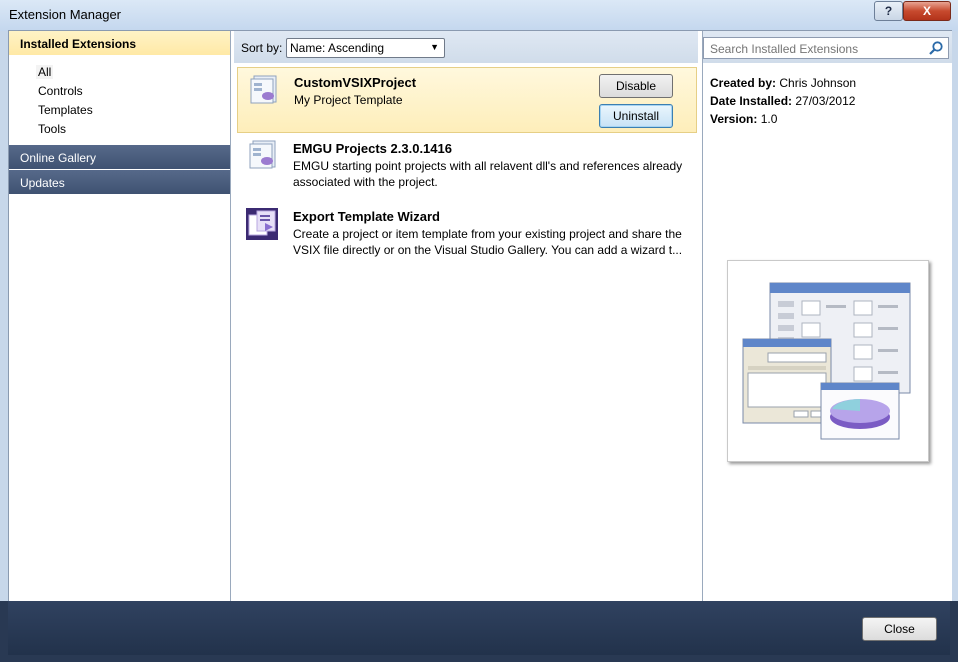 Image resolution: width=958 pixels, height=662 pixels. I want to click on footer-bar, so click(479, 631).